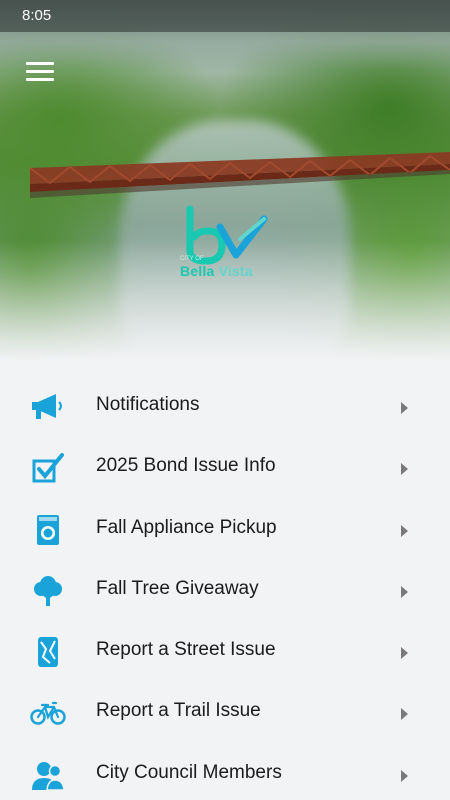 This screenshot has width=450, height=800. What do you see at coordinates (177, 588) in the screenshot?
I see `menu-item-label: Fall Tree Giveaway` at bounding box center [177, 588].